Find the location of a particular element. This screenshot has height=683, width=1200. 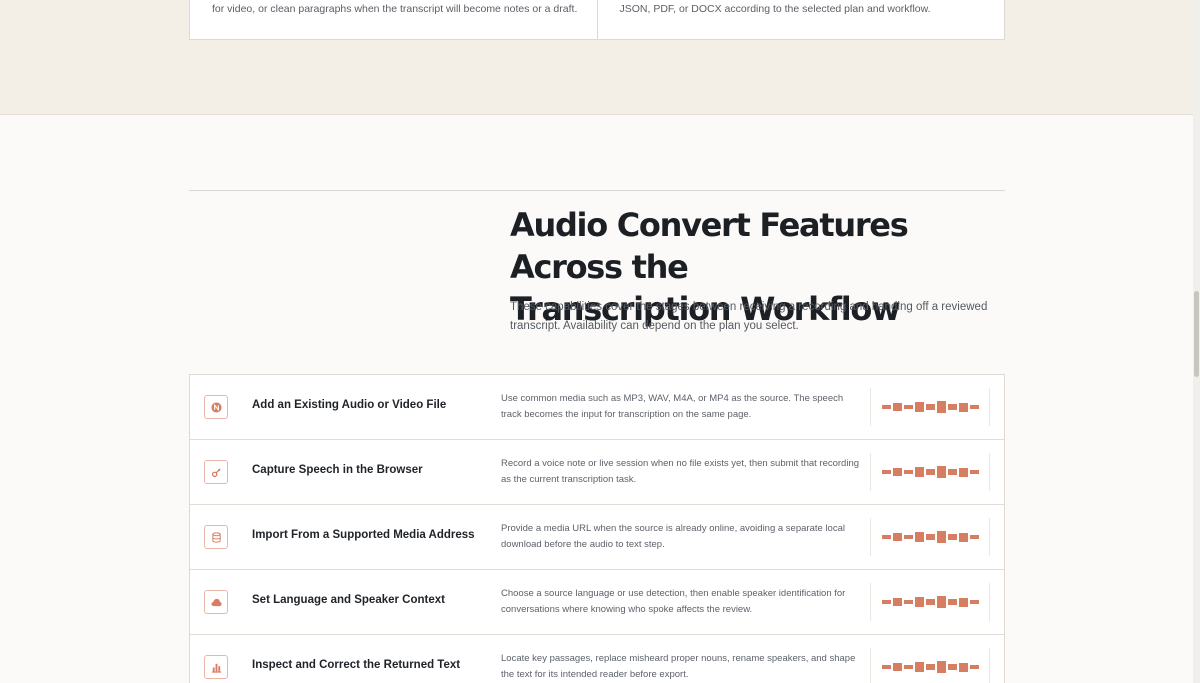

page-scrollbar is located at coordinates (1196, 341).